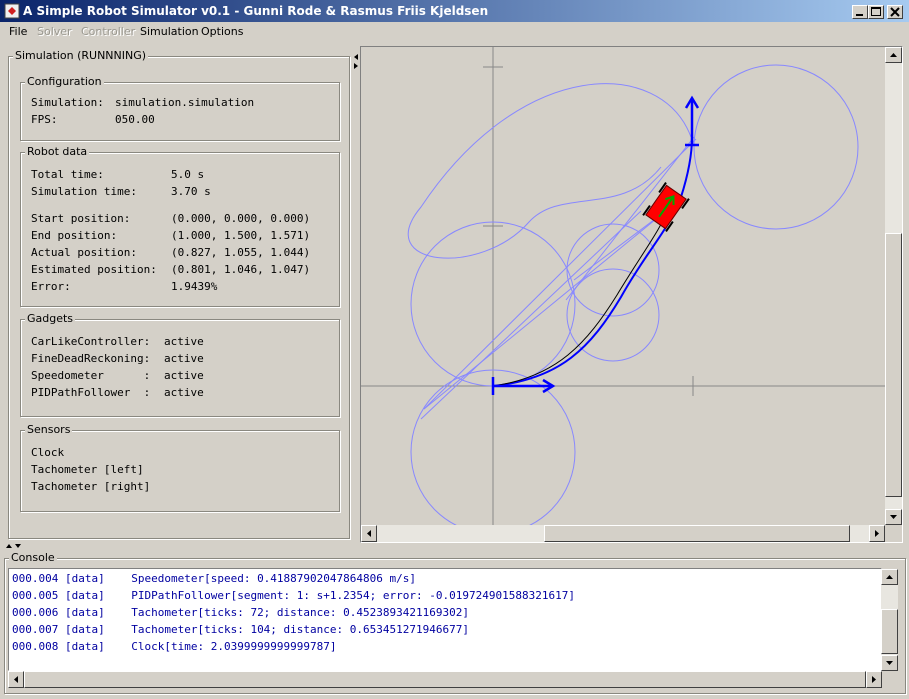  What do you see at coordinates (188, 174) in the screenshot?
I see `robot-data-value: 5.0 s` at bounding box center [188, 174].